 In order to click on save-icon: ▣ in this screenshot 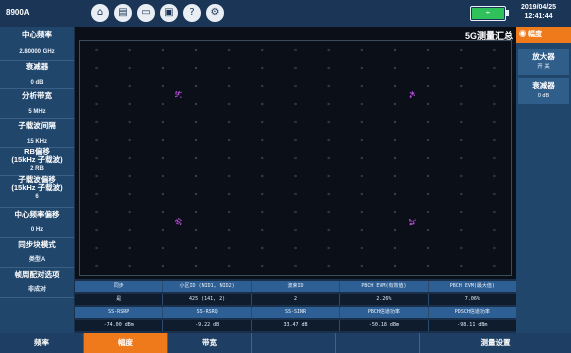, I will do `click(169, 13)`.